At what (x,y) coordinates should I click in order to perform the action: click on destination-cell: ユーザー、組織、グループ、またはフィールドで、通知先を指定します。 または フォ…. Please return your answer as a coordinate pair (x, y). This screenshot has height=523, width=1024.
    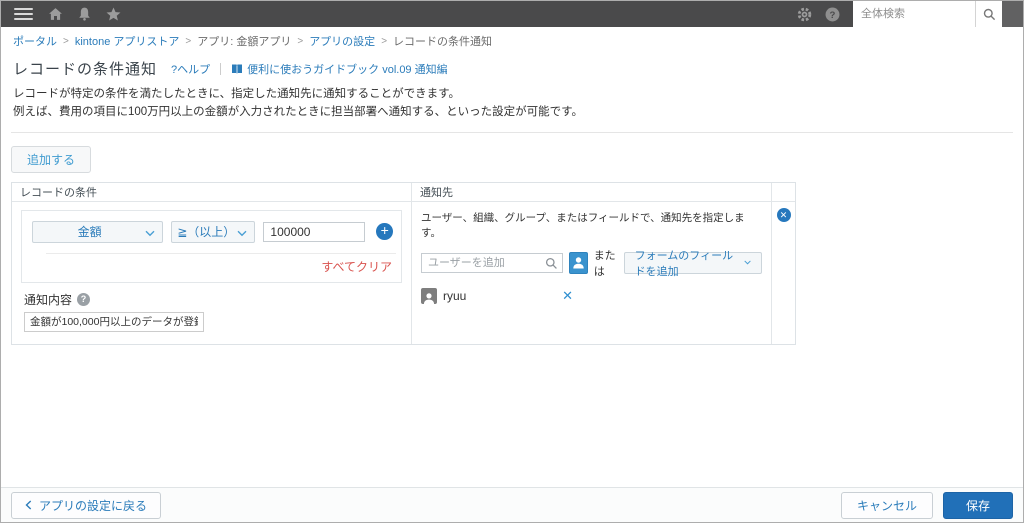
    Looking at the image, I should click on (592, 272).